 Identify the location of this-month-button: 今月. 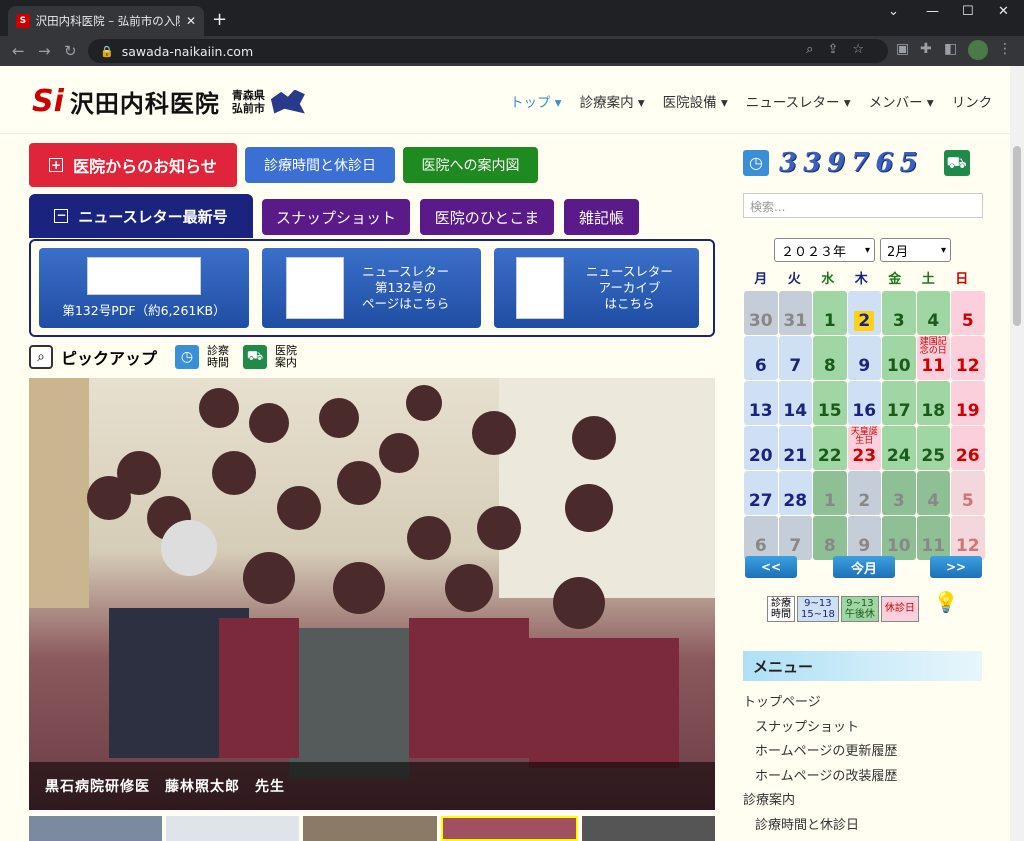
(864, 567).